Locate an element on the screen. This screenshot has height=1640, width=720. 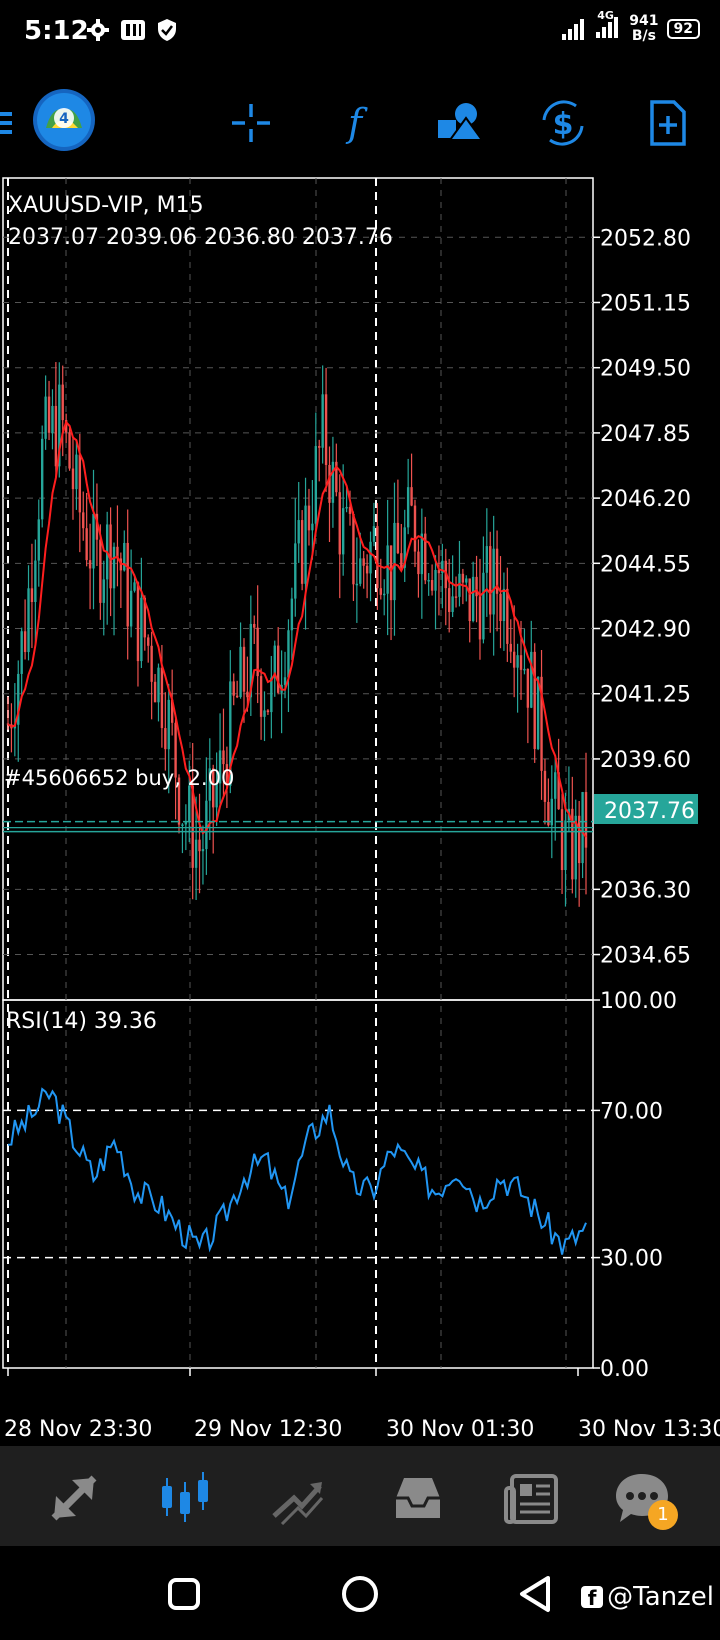
history-icon is located at coordinates (418, 1498).